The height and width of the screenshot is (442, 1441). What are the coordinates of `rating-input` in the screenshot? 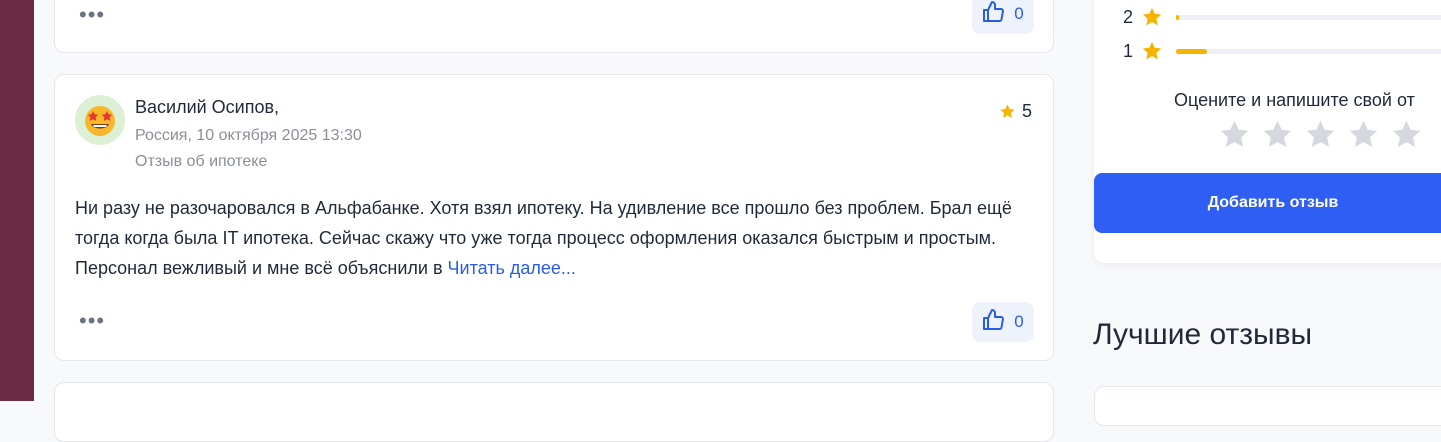 It's located at (1320, 137).